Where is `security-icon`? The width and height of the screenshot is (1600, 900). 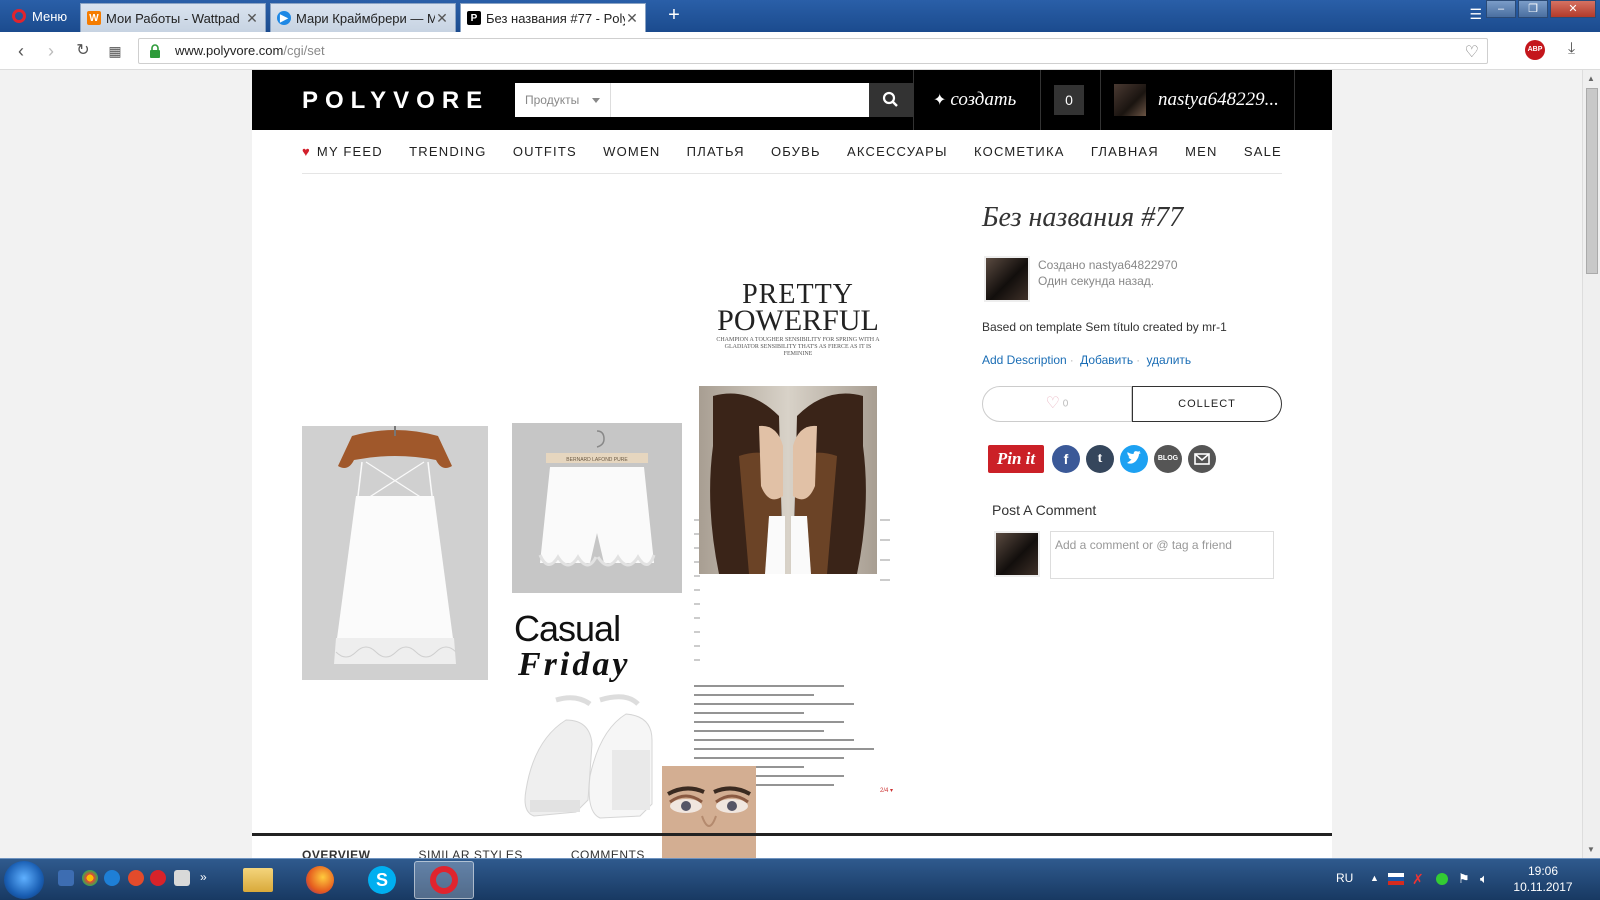
security-icon is located at coordinates (1442, 879).